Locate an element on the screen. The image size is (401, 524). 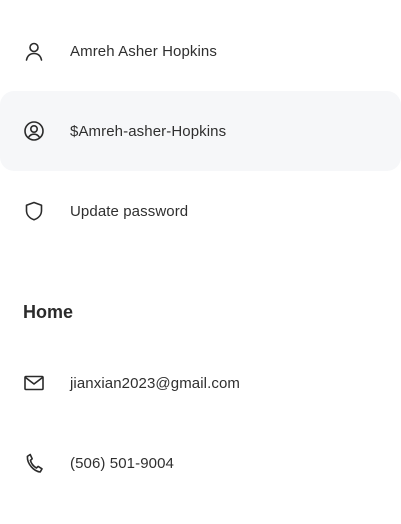
phone-label: (506) 501-9004 is located at coordinates (122, 463).